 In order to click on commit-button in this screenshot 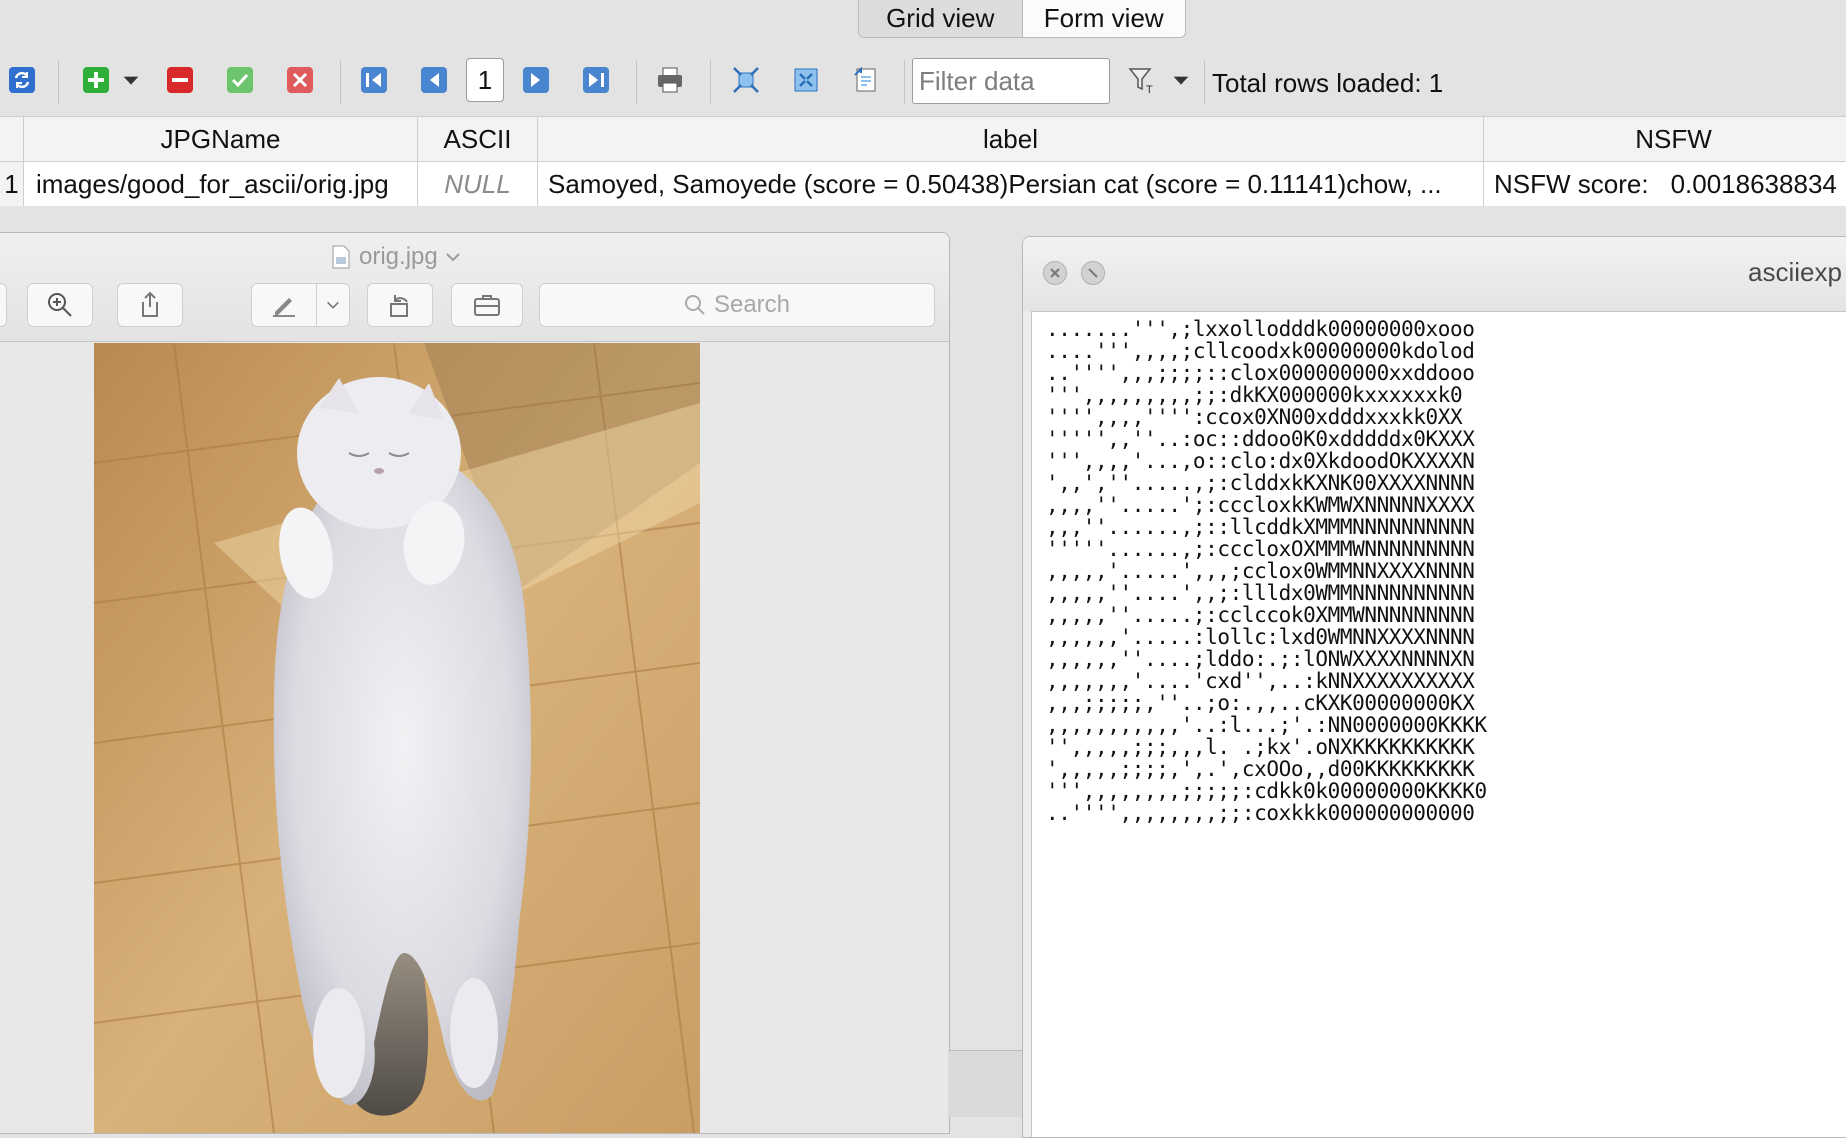, I will do `click(240, 80)`.